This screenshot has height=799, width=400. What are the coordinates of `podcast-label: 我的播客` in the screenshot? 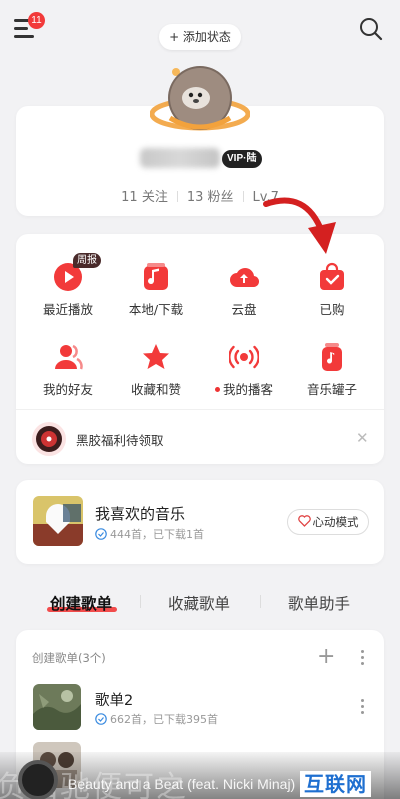 It's located at (247, 389).